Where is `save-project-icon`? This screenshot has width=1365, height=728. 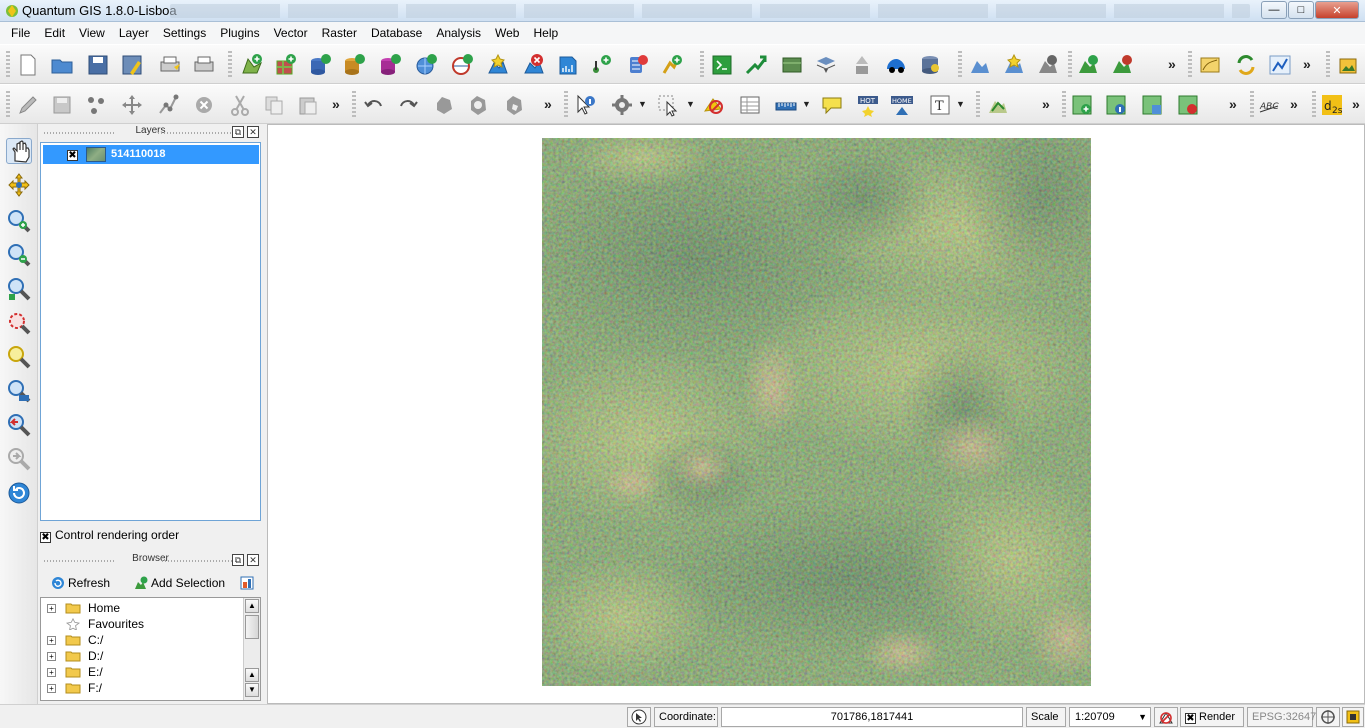
save-project-icon is located at coordinates (98, 65).